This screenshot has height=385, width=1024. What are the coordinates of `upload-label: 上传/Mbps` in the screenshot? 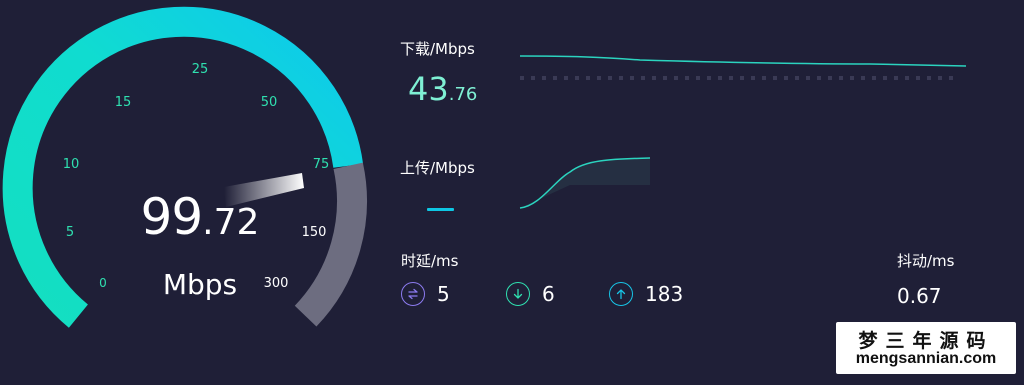 It's located at (437, 168).